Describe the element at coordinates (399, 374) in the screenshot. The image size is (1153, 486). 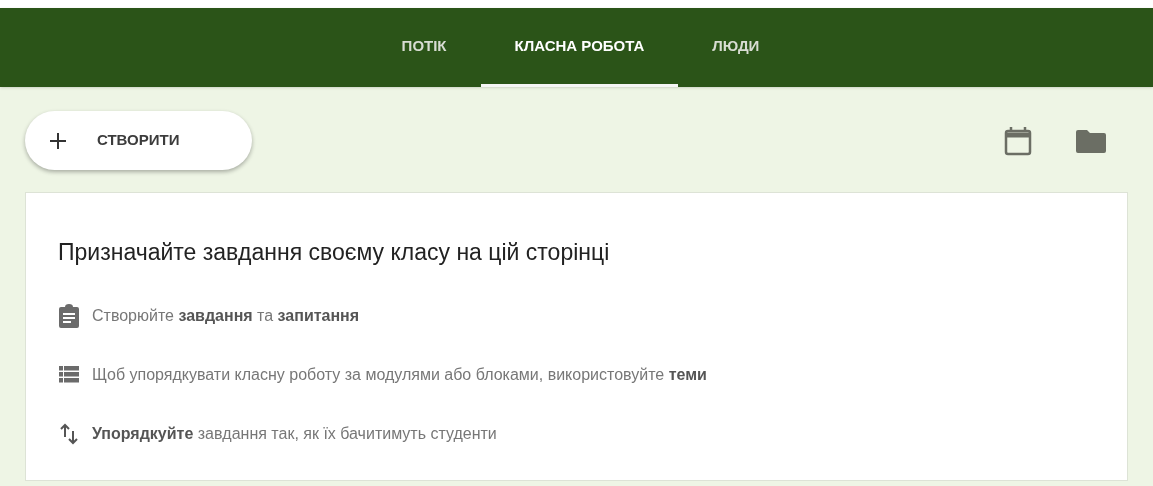
I see `hint-text: Щоб упорядкувати класну роботу за модулями або блоками, використовуйте теми` at that location.